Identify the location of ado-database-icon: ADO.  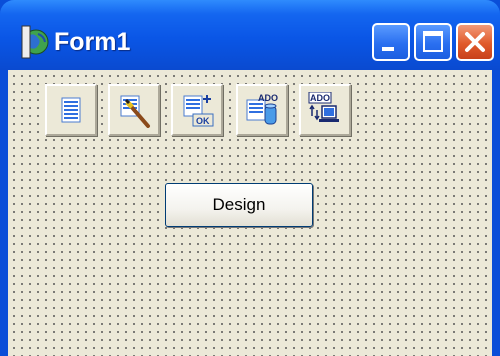
(262, 109).